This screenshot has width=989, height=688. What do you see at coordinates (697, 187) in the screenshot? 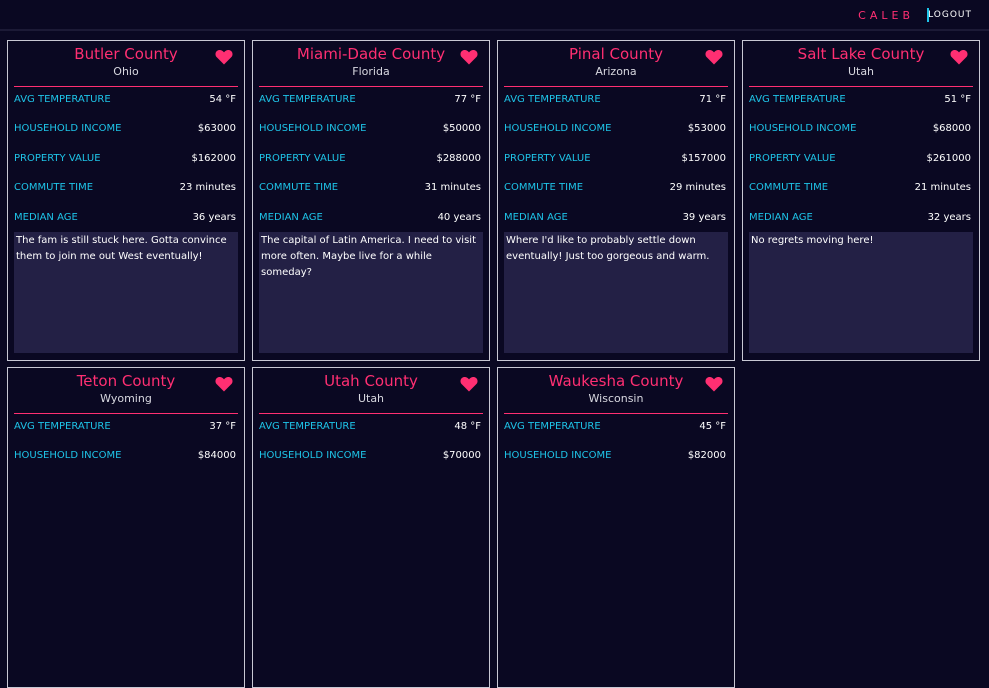
I see `stat-value: 29 minutes` at bounding box center [697, 187].